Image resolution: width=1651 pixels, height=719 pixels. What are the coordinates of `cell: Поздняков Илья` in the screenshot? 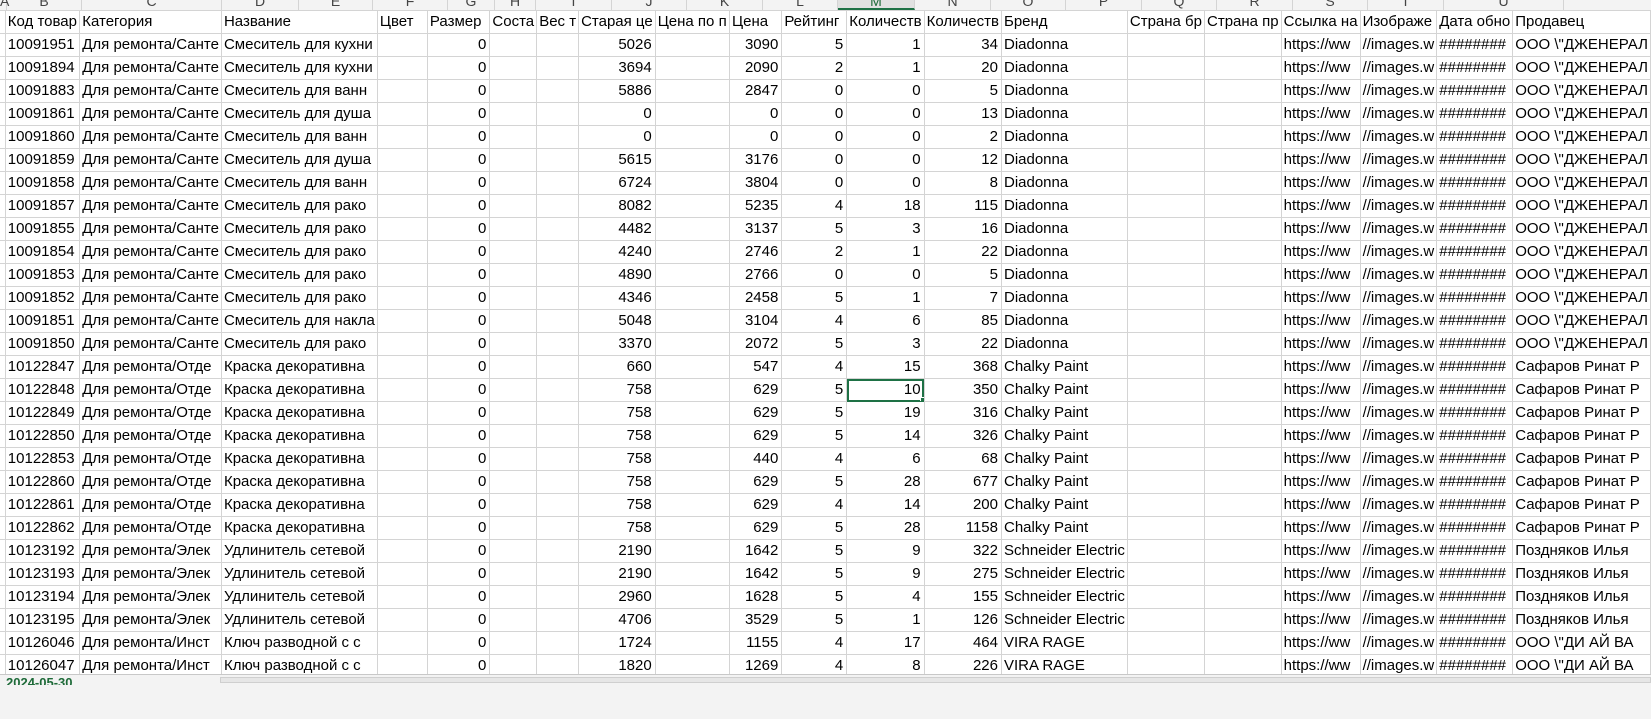 It's located at (1581, 620).